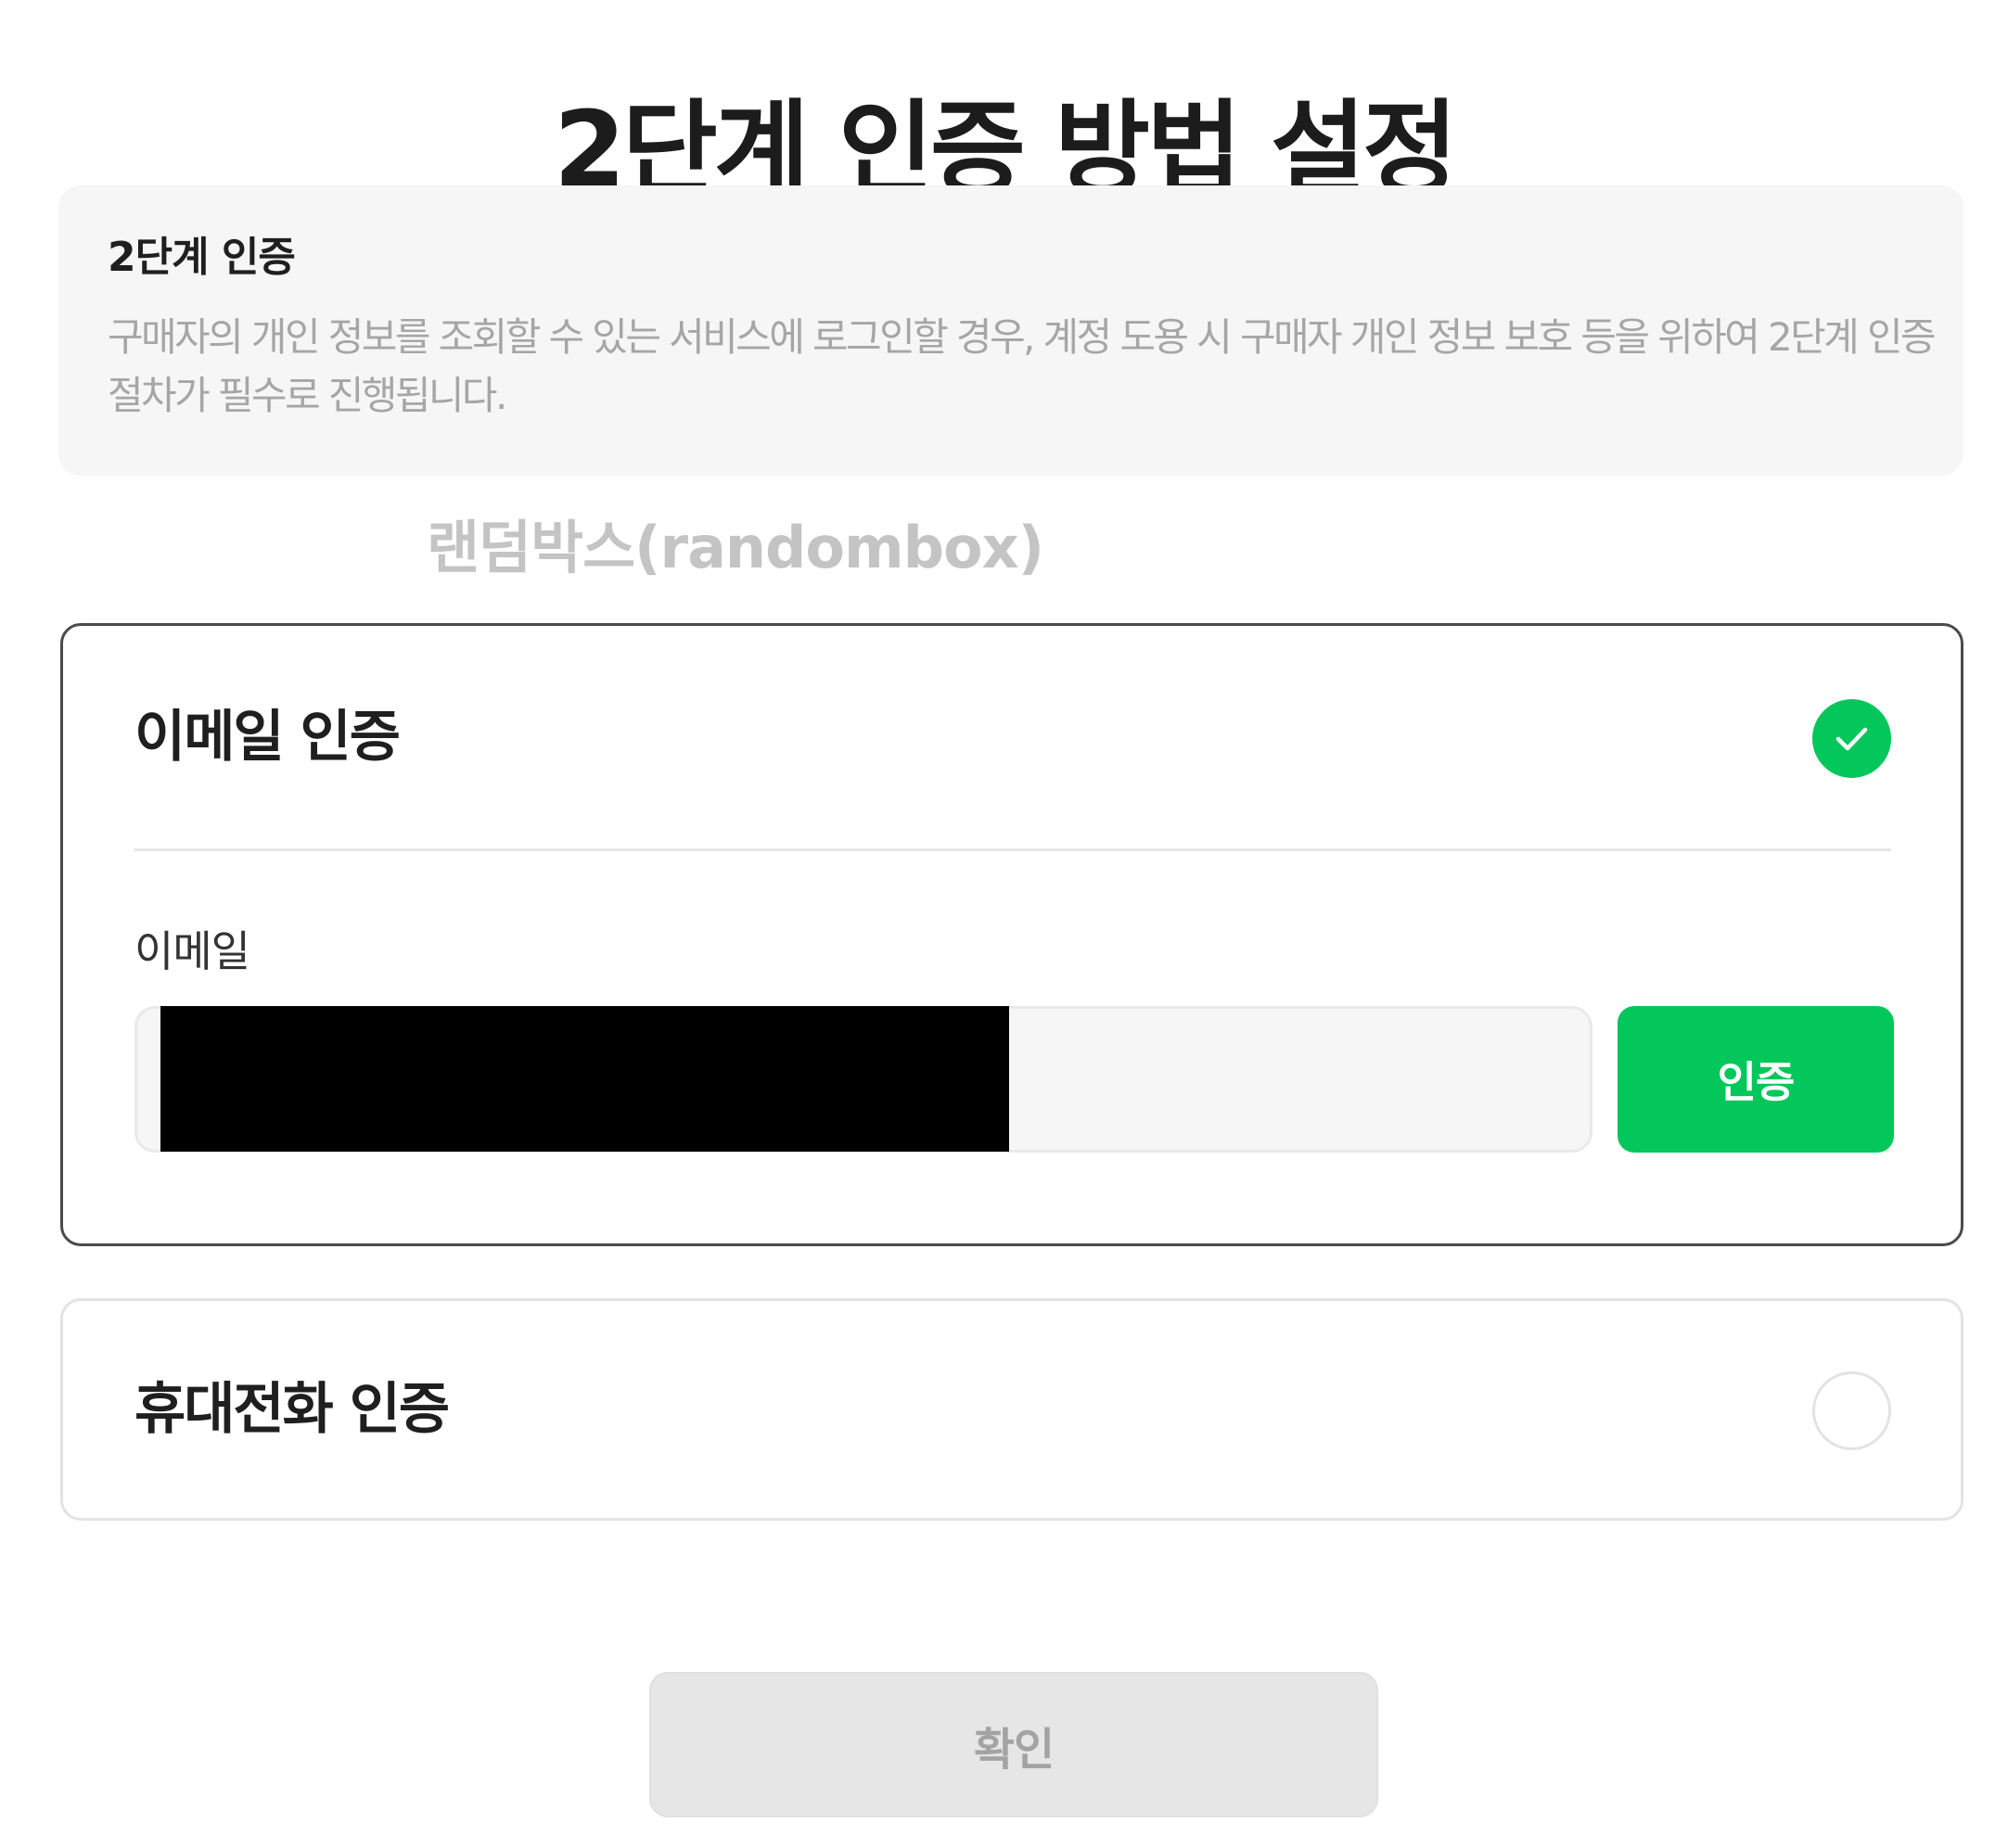 This screenshot has width=2008, height=1848. What do you see at coordinates (202, 257) in the screenshot?
I see `notice-title: 2단계 인증` at bounding box center [202, 257].